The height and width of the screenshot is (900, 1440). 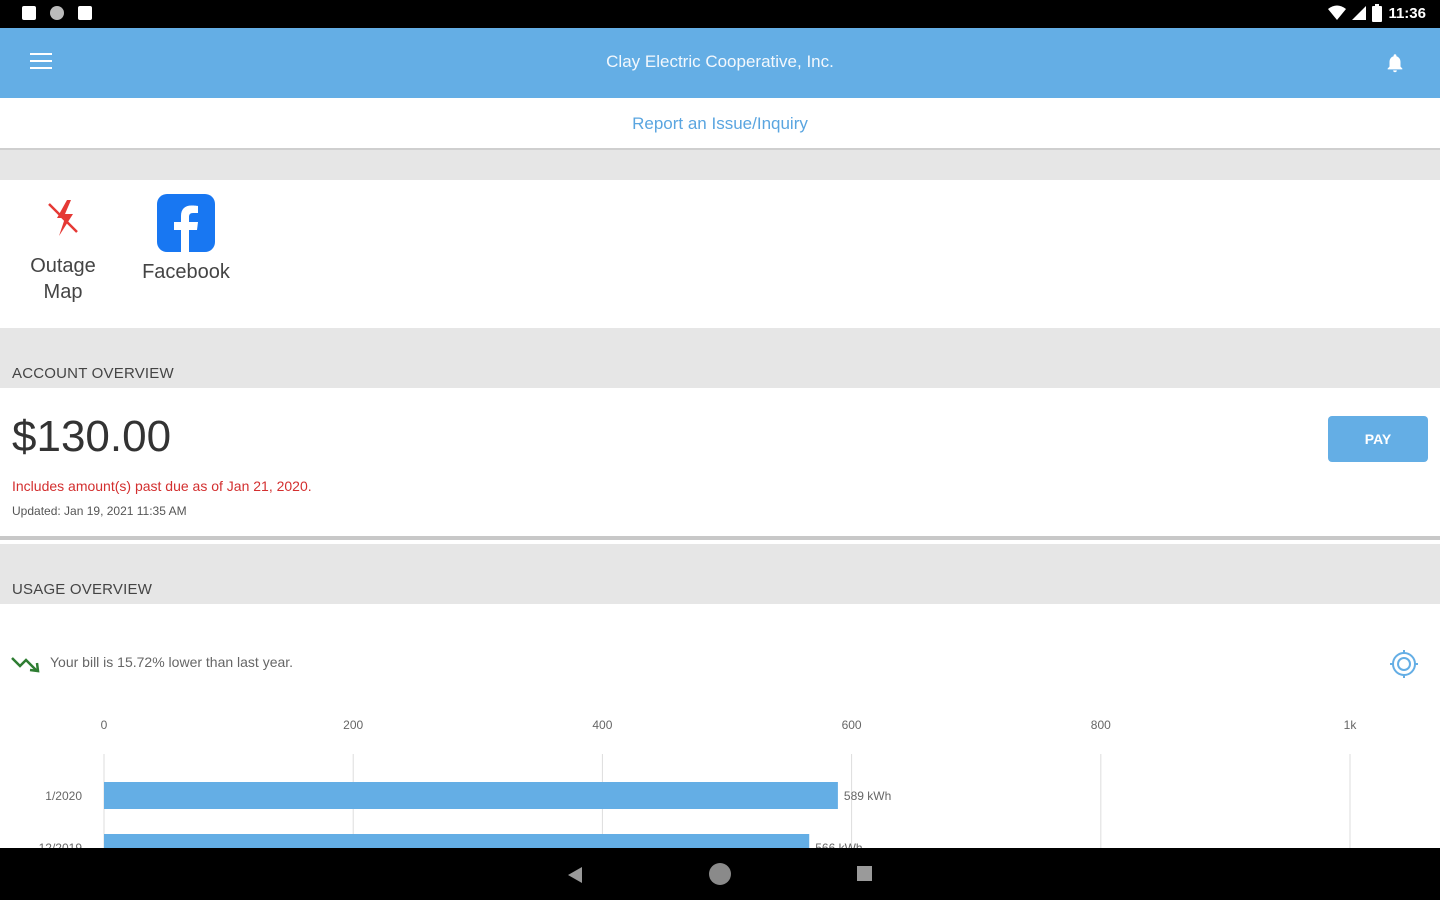 I want to click on x-tick-label: 1k, so click(x=1351, y=725).